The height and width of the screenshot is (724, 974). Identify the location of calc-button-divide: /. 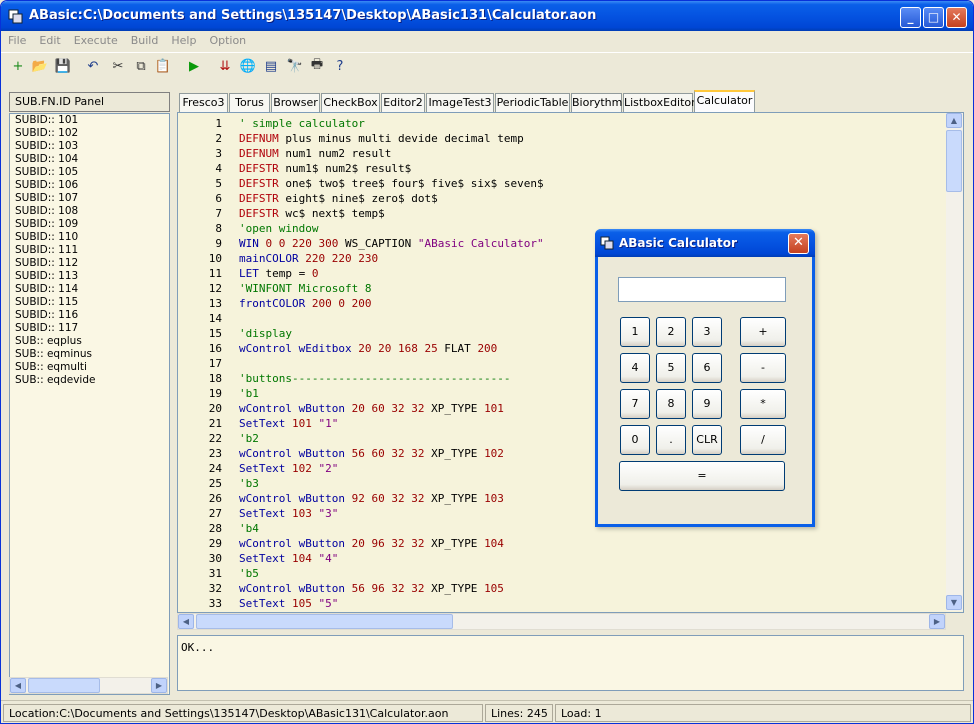
(763, 440).